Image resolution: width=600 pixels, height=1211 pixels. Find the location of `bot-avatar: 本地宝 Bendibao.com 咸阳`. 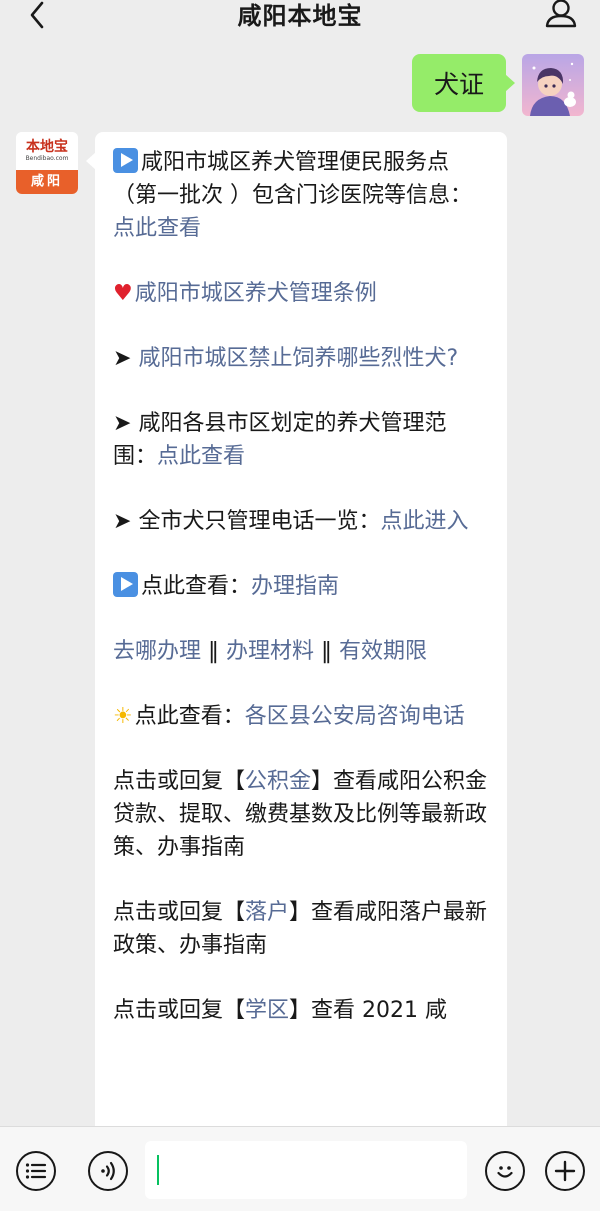

bot-avatar: 本地宝 Bendibao.com 咸阳 is located at coordinates (47, 163).